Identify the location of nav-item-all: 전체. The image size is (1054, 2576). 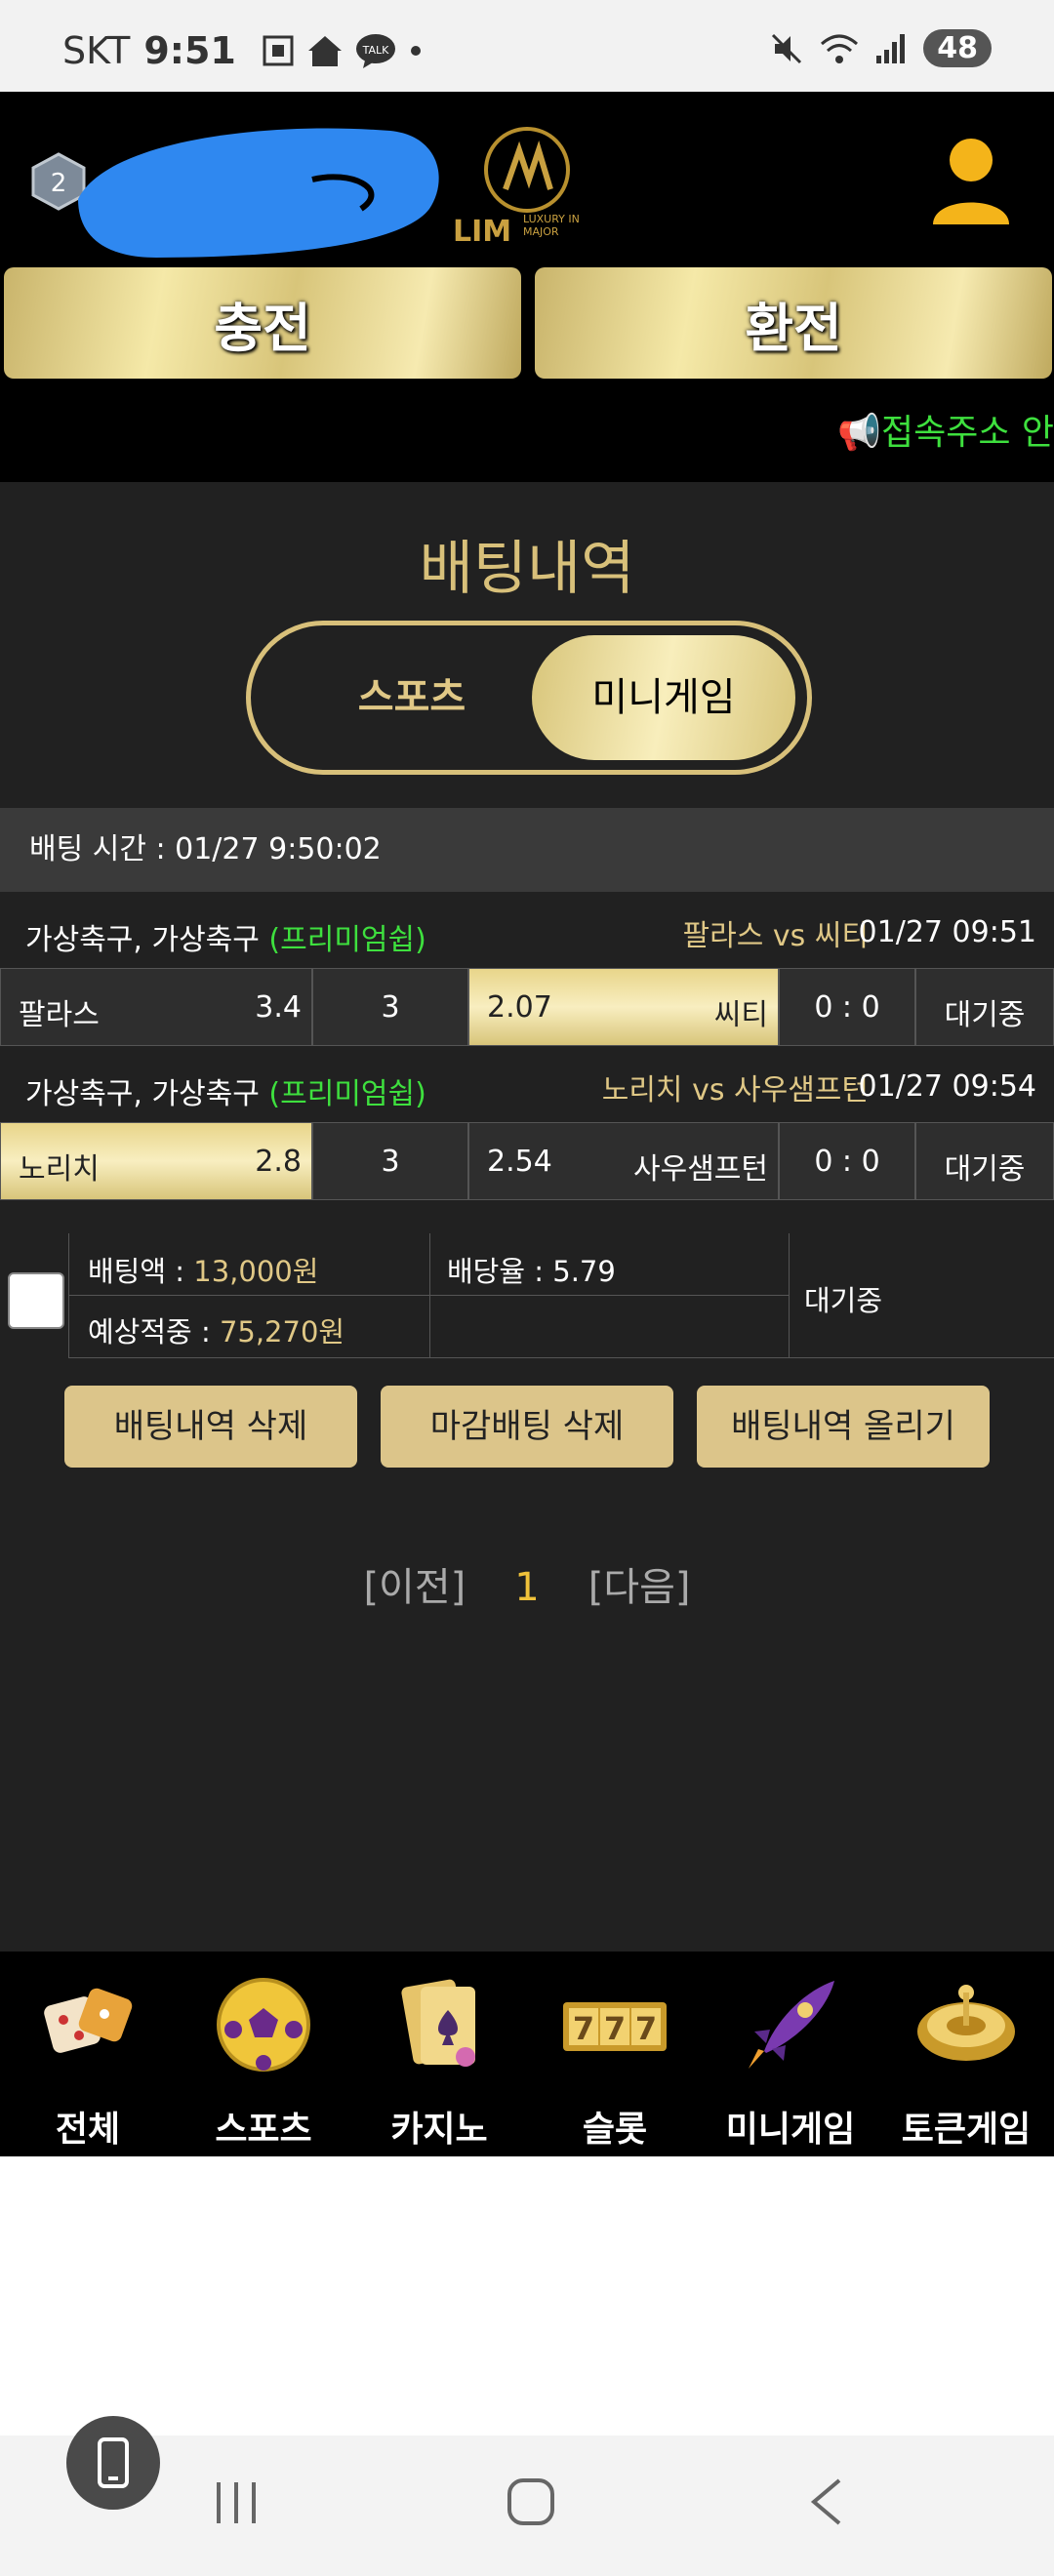
(88, 2061).